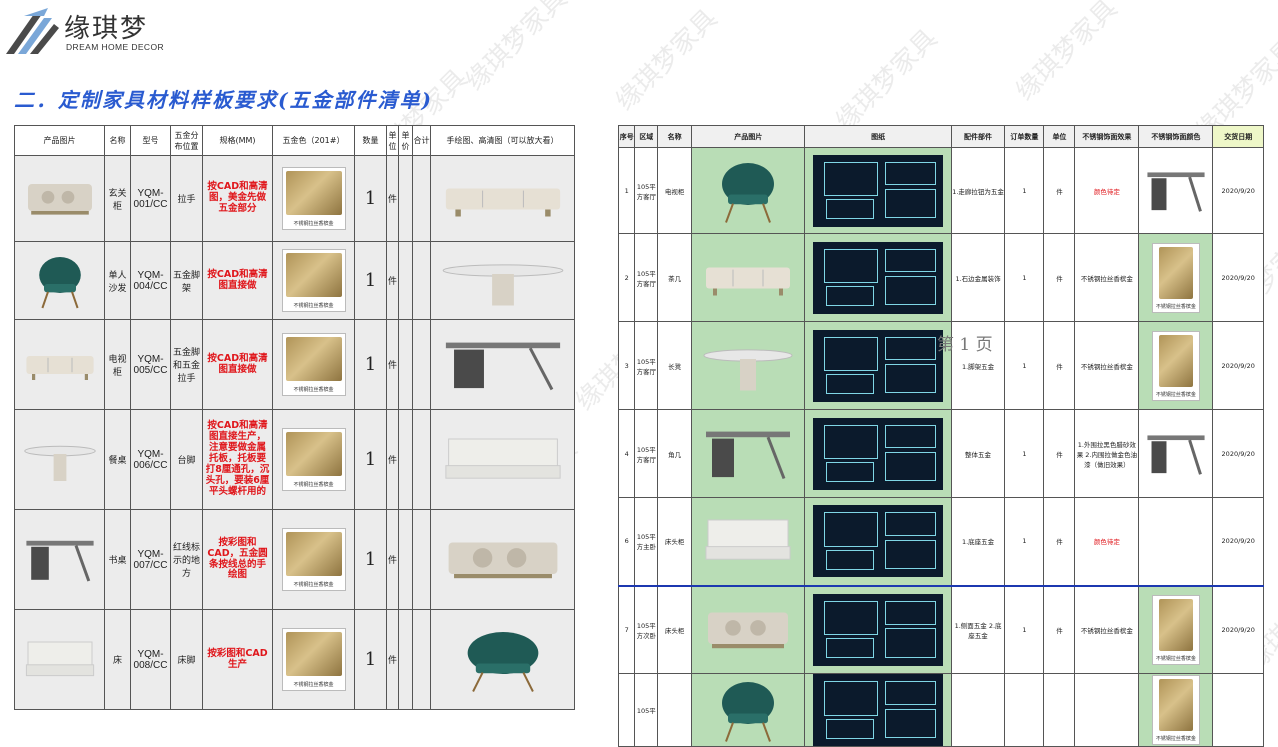  I want to click on product-name: 床, so click(117, 659).